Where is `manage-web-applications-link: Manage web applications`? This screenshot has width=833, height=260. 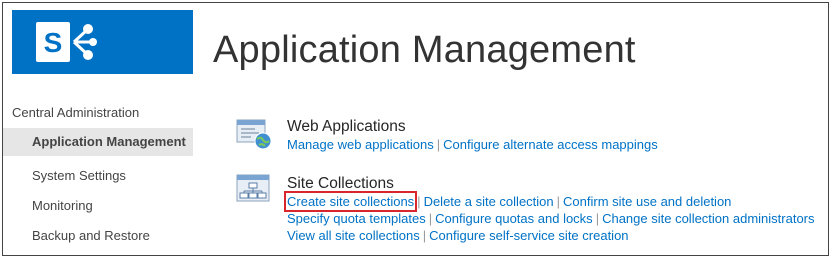 manage-web-applications-link: Manage web applications is located at coordinates (360, 144).